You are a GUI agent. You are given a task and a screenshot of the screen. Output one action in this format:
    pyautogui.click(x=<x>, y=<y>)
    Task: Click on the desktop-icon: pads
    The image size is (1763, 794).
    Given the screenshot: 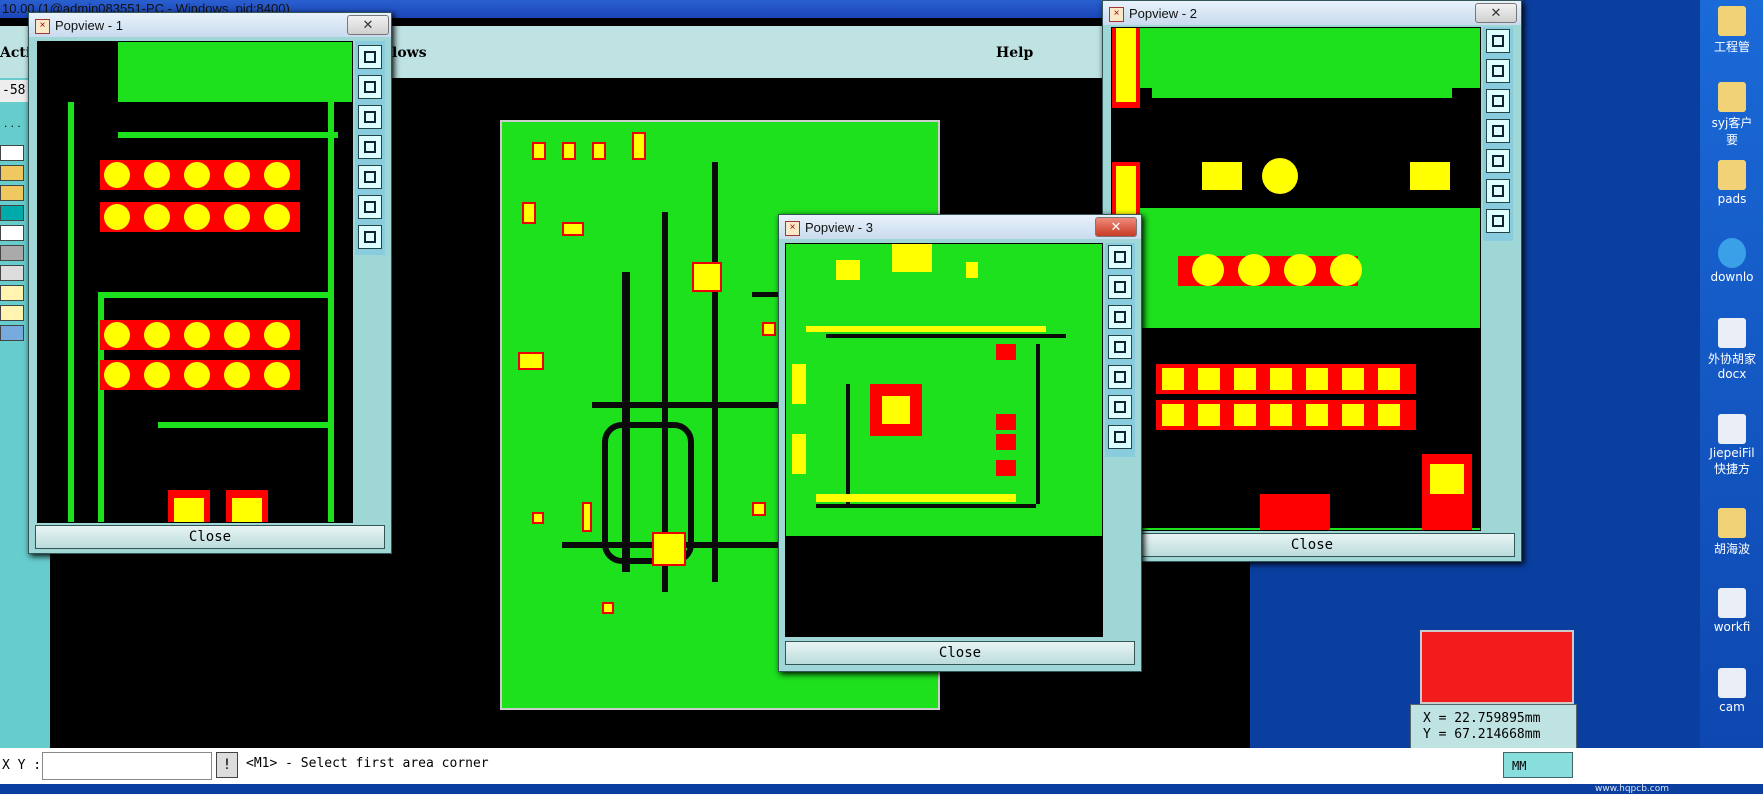 What is the action you would take?
    pyautogui.click(x=1732, y=183)
    